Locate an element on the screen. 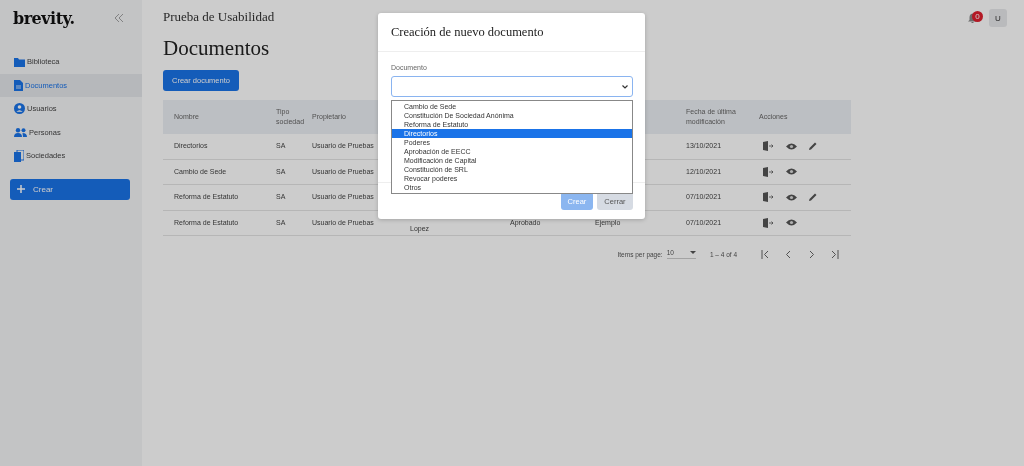 The height and width of the screenshot is (466, 1024). next-page-icon is located at coordinates (811, 254).